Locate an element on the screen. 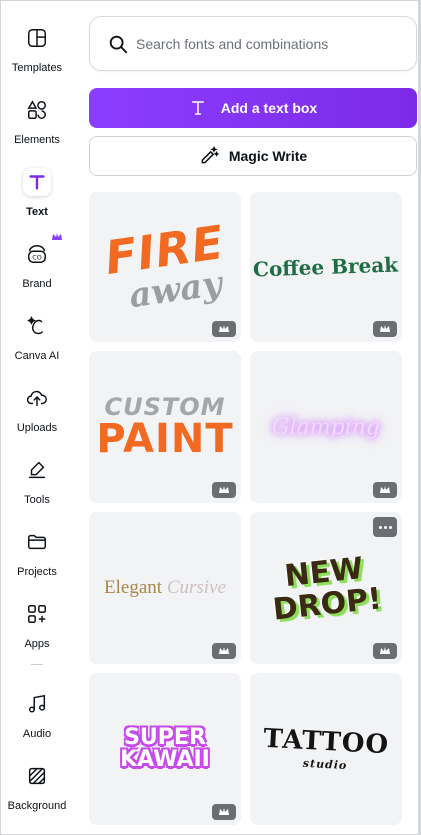  font-combo-tattoo-studio: TATTOO studio is located at coordinates (326, 749).